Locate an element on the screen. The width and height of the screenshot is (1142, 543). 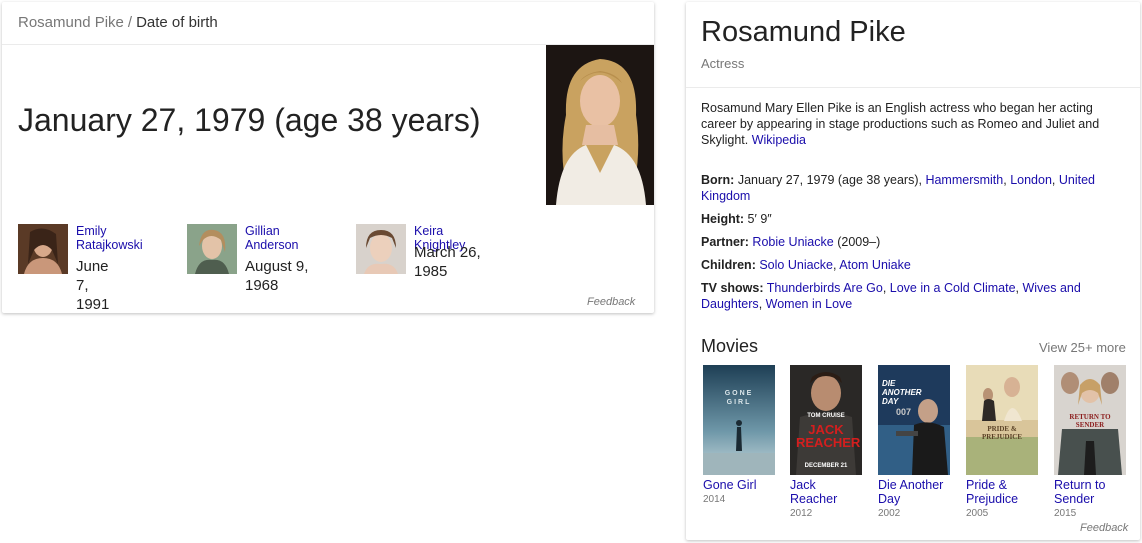
person-name-link: Gillian Anderson is located at coordinates (272, 238).